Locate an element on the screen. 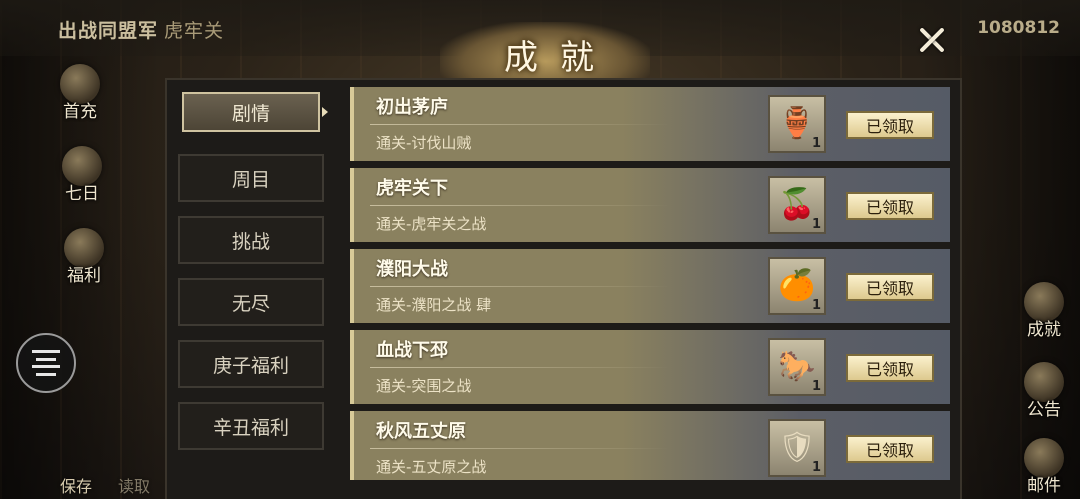 The image size is (1080, 499). armor-orb-icon: 🛡 is located at coordinates (797, 447).